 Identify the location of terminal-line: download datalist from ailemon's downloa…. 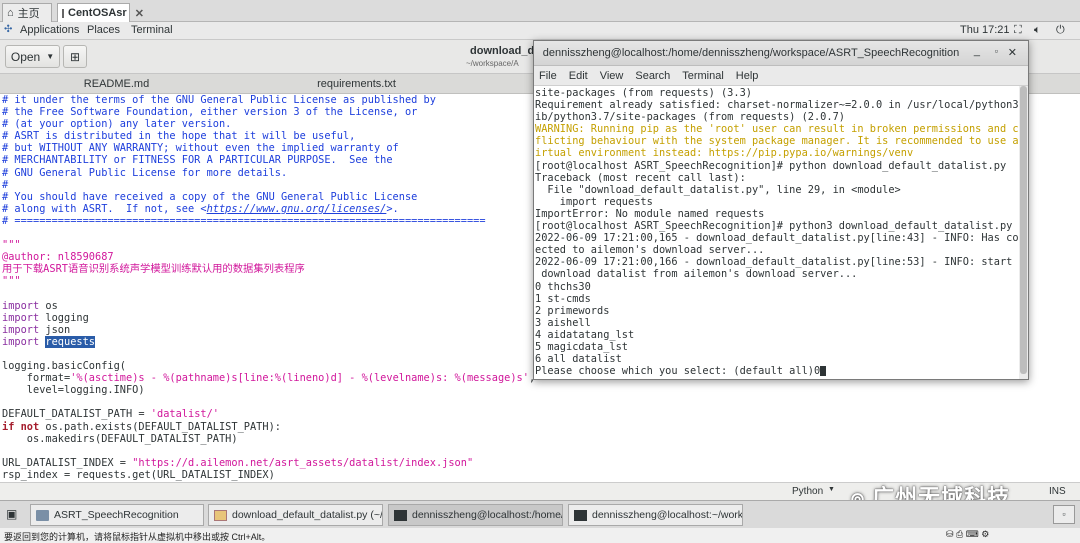
(696, 274).